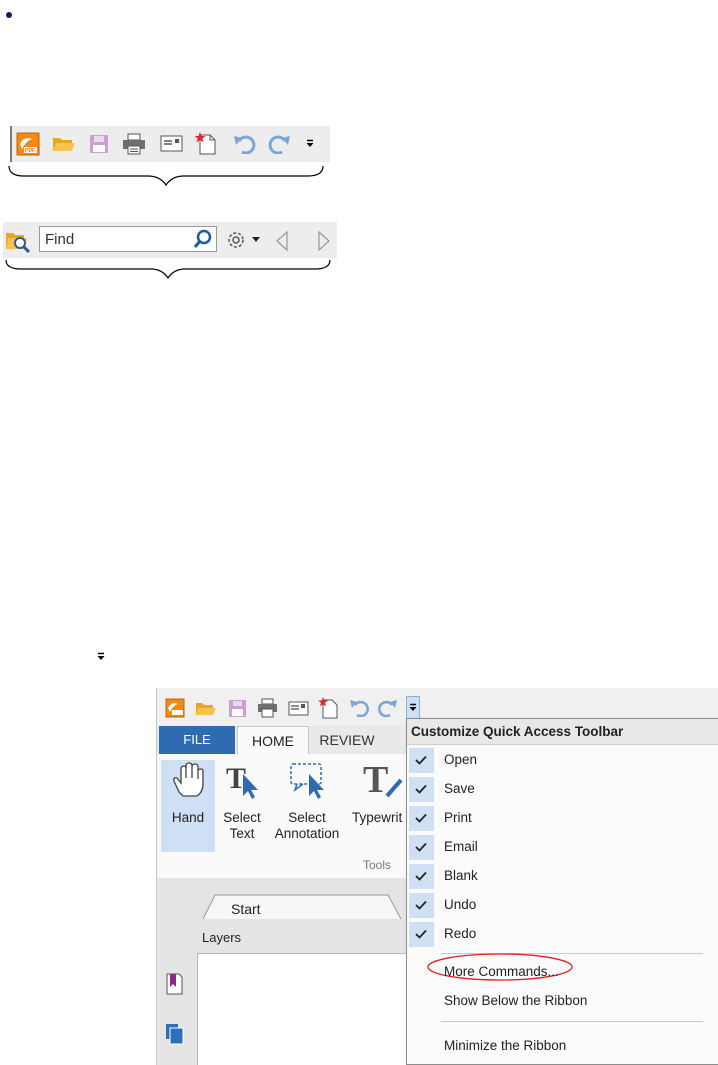  I want to click on select-annotation-label: Select Annotation, so click(307, 826).